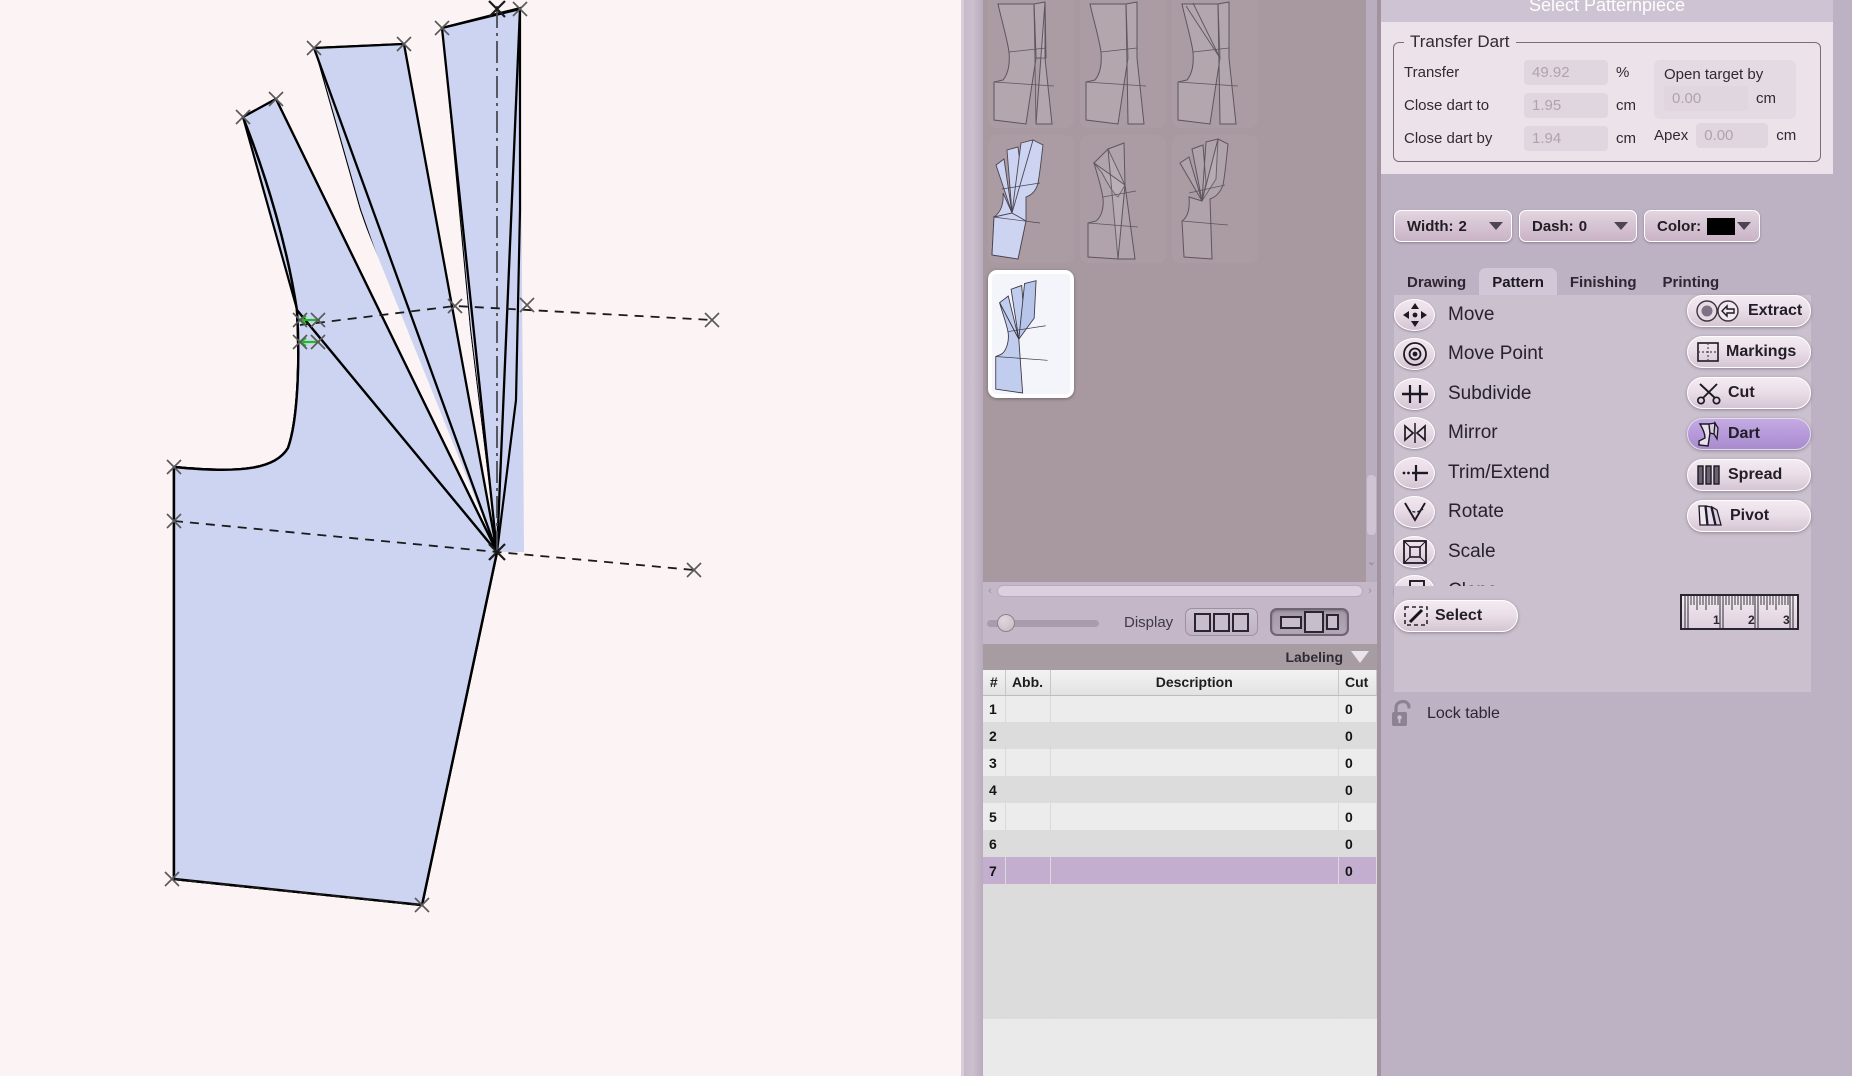 This screenshot has width=1852, height=1076. I want to click on dash-dropdown: Dash: 0, so click(1578, 226).